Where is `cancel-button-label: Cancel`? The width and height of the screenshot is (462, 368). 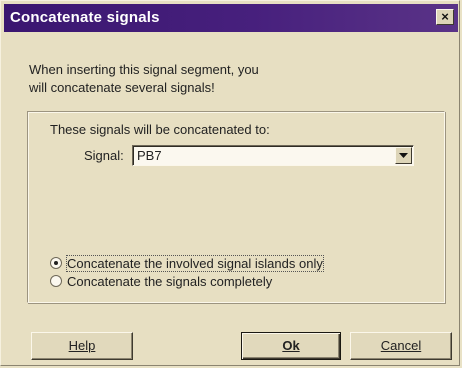 cancel-button-label: Cancel is located at coordinates (401, 345).